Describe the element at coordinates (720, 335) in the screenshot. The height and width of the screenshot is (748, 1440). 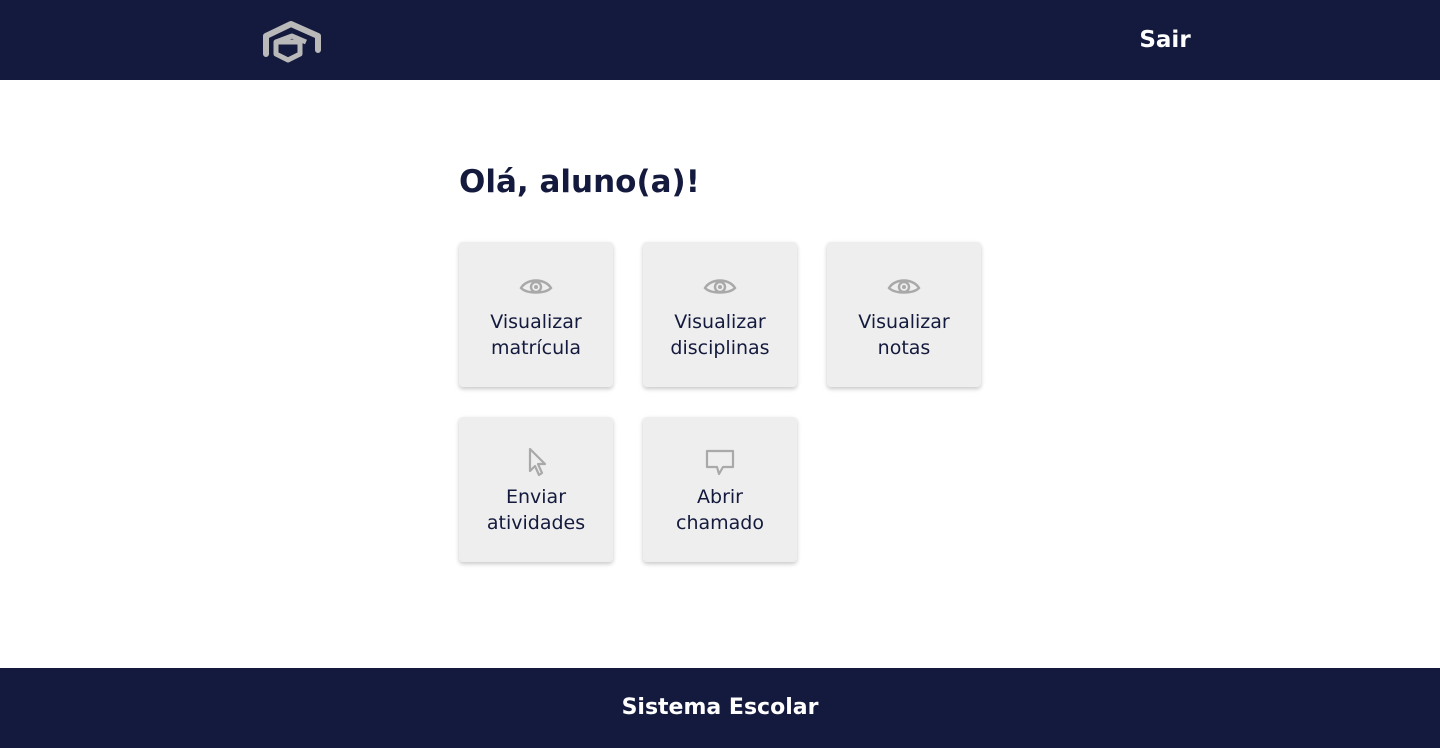
I see `card-label: Visualizar disciplinas` at that location.